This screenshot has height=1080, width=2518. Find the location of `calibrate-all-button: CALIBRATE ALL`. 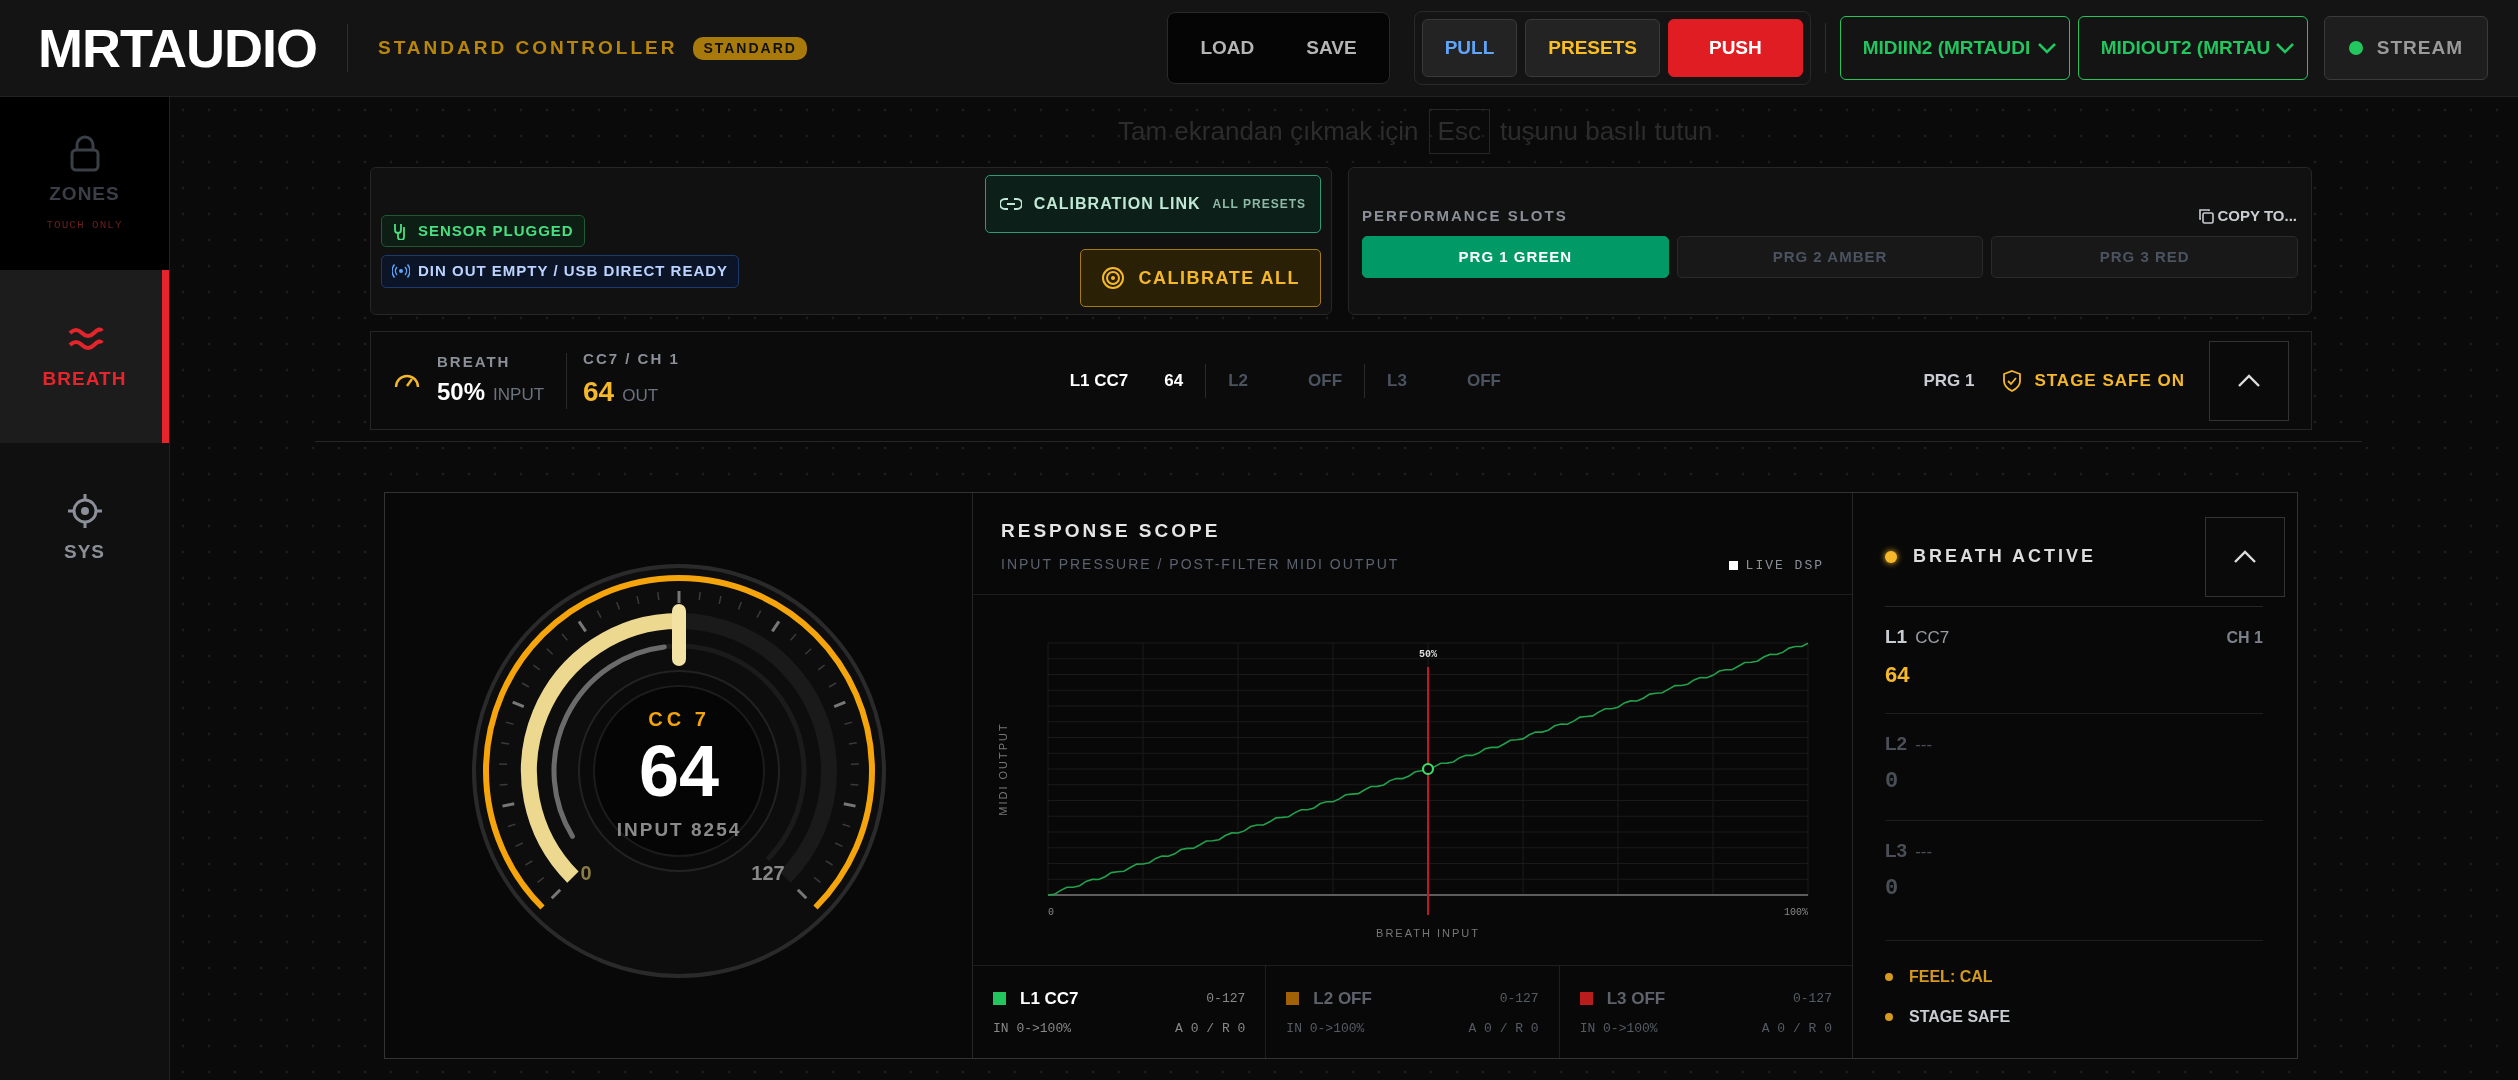

calibrate-all-button: CALIBRATE ALL is located at coordinates (1200, 278).